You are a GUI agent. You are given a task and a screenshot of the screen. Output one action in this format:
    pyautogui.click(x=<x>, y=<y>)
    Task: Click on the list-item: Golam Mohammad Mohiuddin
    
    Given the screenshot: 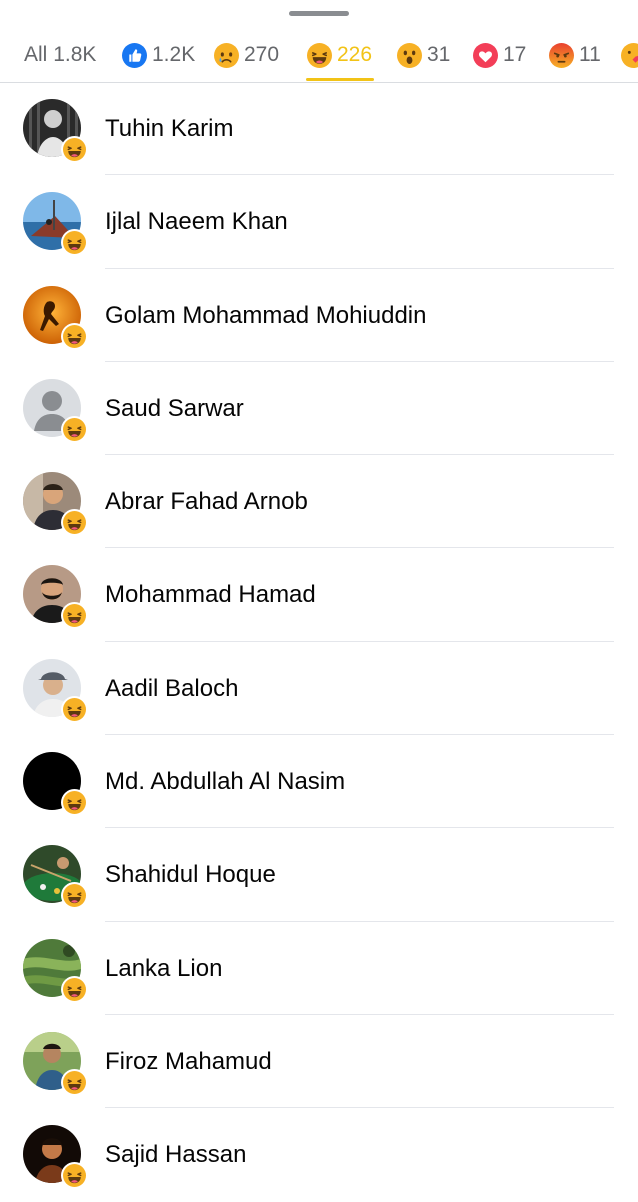 What is the action you would take?
    pyautogui.click(x=319, y=315)
    